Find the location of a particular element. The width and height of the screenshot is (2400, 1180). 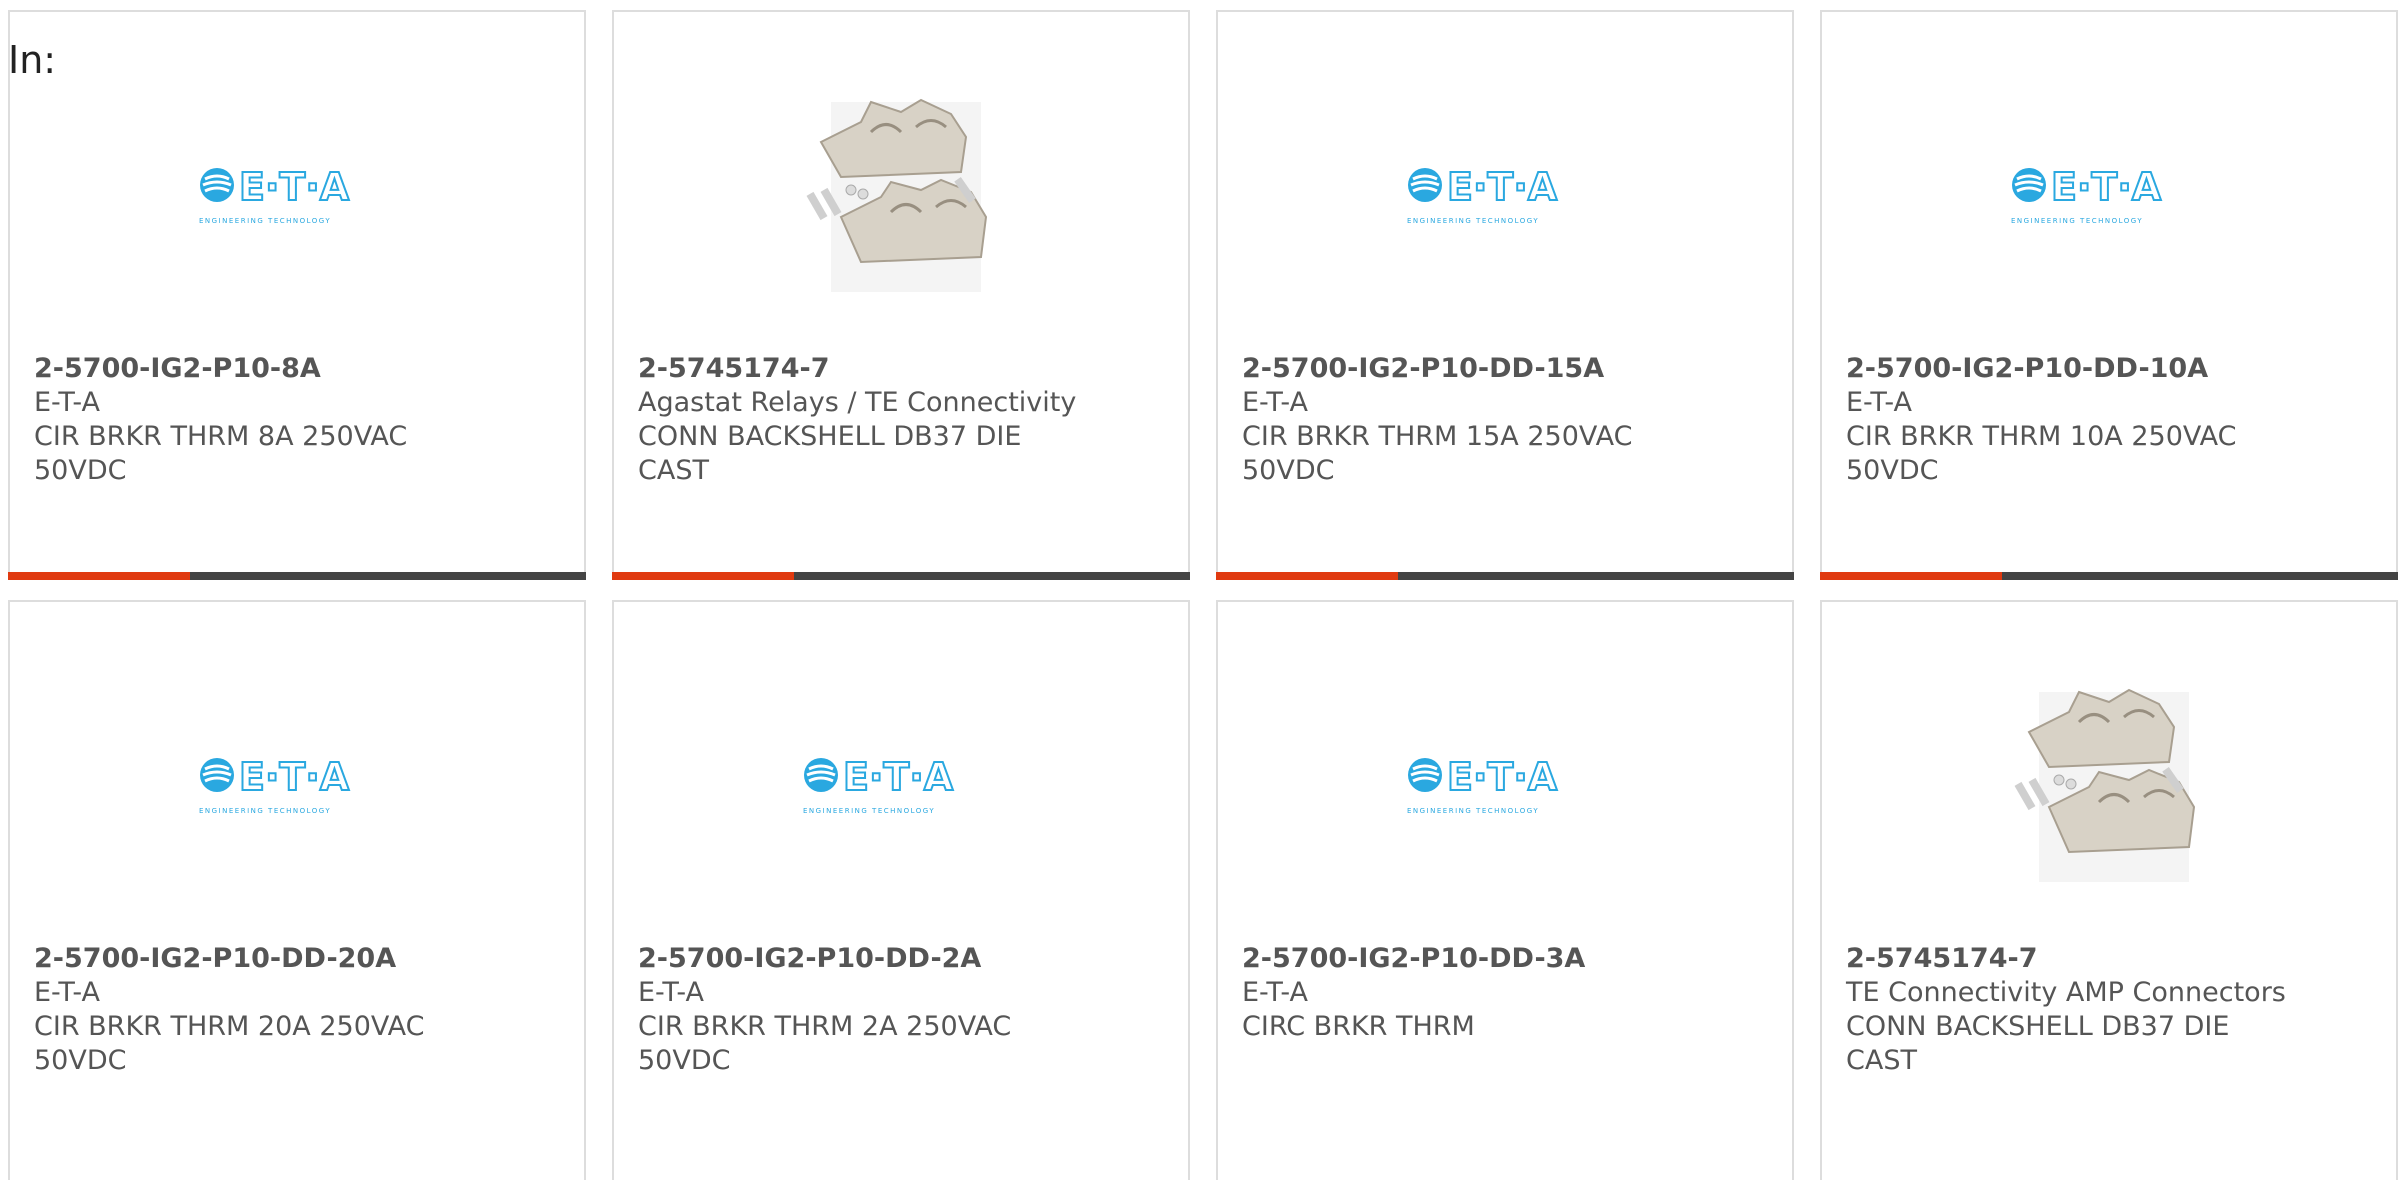

part-number-link: 2-5700-IG2-P10-DD-15A is located at coordinates (1505, 369).